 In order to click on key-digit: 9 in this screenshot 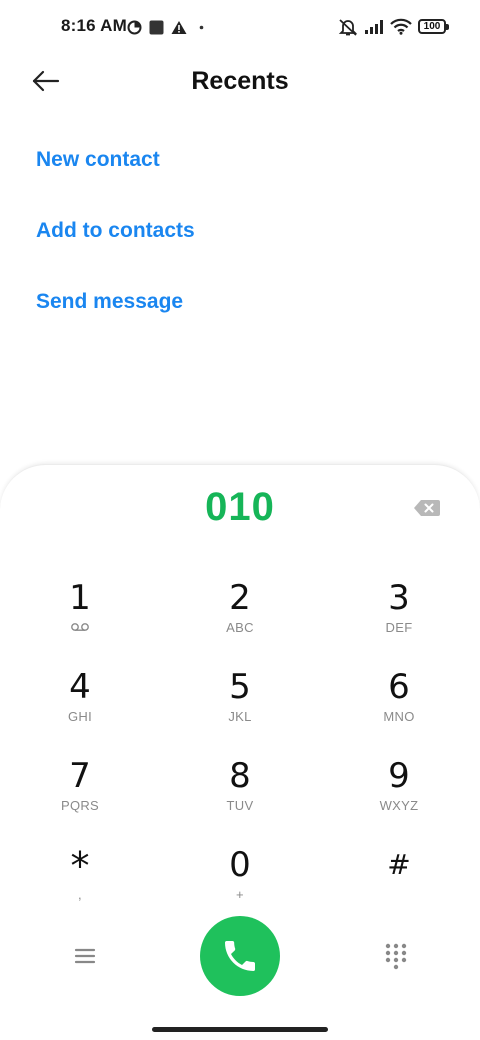, I will do `click(399, 776)`.